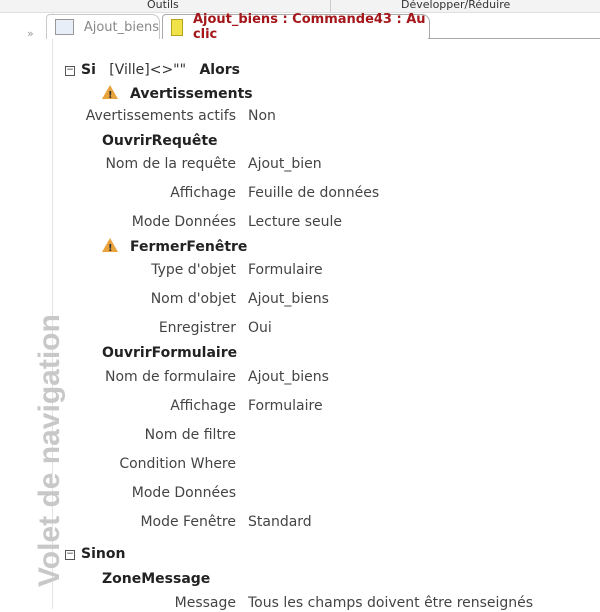  I want to click on arg-value: Standard, so click(280, 522).